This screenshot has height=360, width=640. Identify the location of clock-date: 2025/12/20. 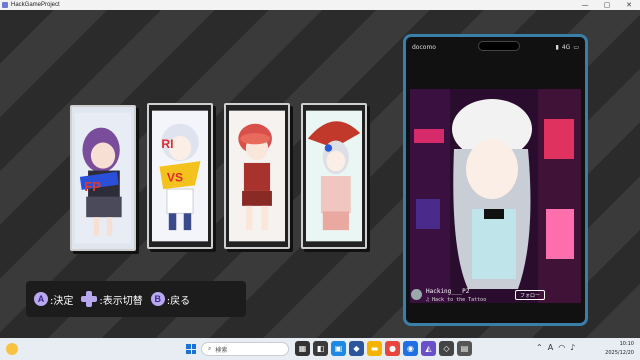
(619, 353).